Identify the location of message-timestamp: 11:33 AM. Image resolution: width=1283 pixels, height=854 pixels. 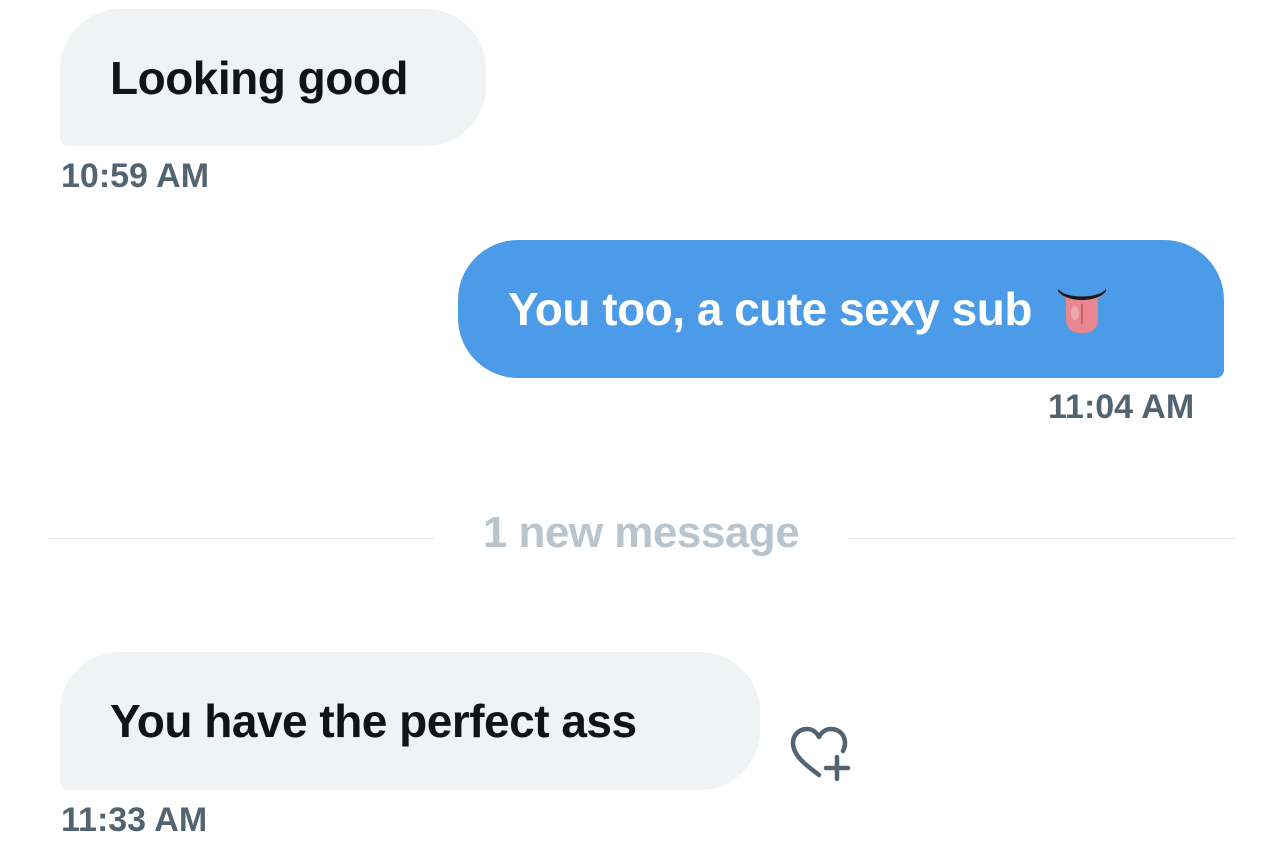
(134, 820).